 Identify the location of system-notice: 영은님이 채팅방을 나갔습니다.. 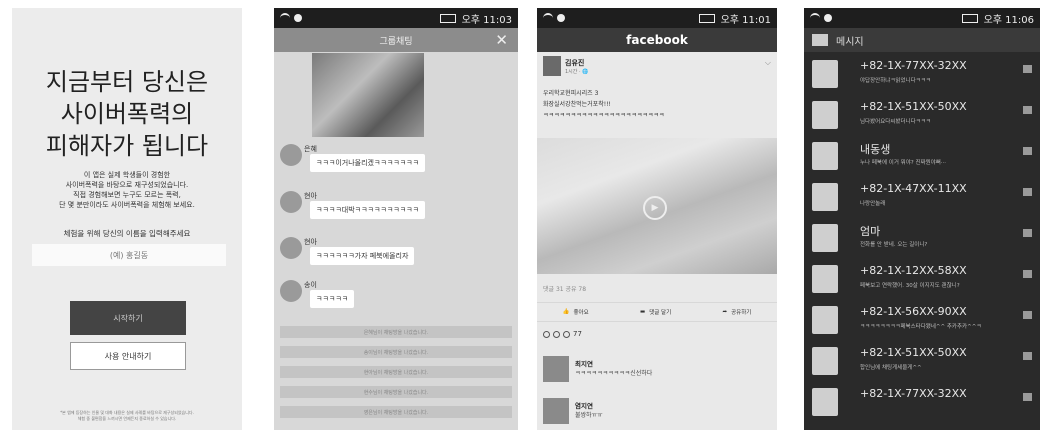
(396, 412).